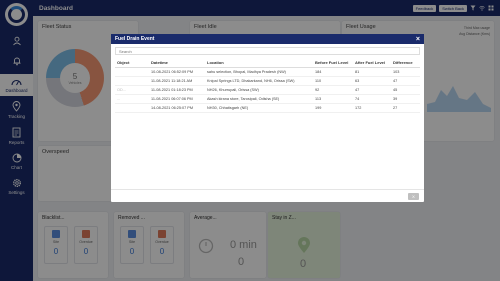 This screenshot has height=281, width=500. Describe the element at coordinates (132, 63) in the screenshot. I see `column-header: Object` at that location.